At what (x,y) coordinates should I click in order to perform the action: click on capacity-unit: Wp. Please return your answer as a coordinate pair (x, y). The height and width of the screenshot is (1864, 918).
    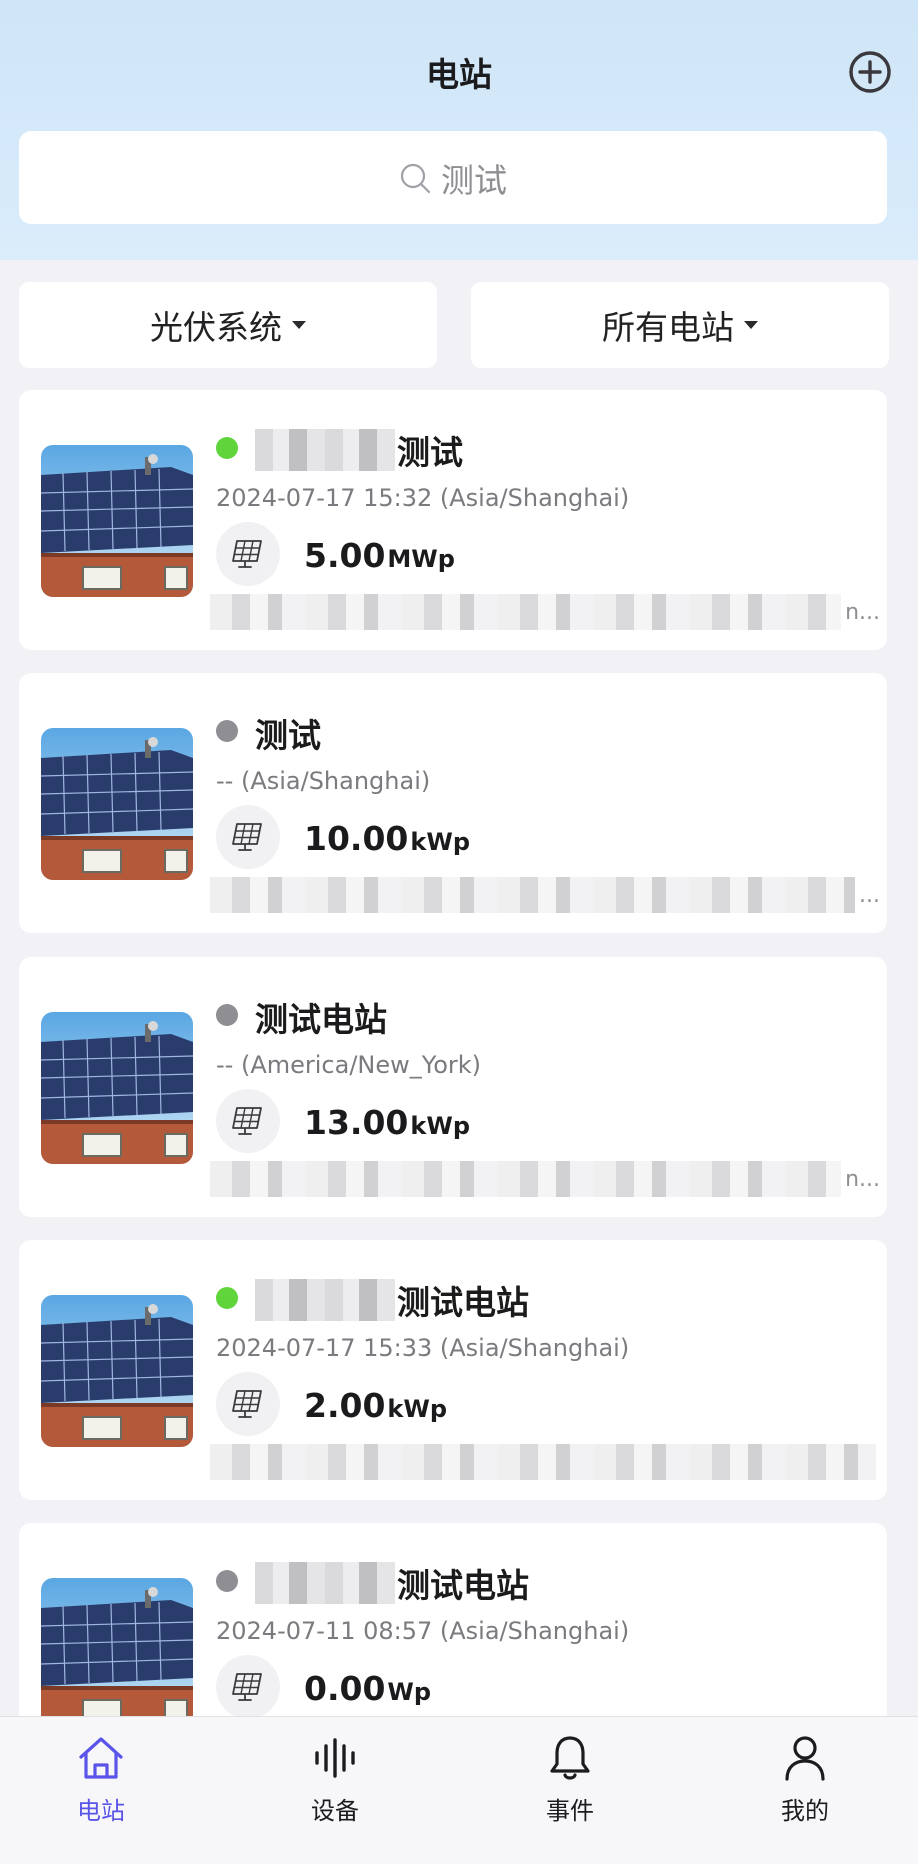
    Looking at the image, I should click on (409, 1692).